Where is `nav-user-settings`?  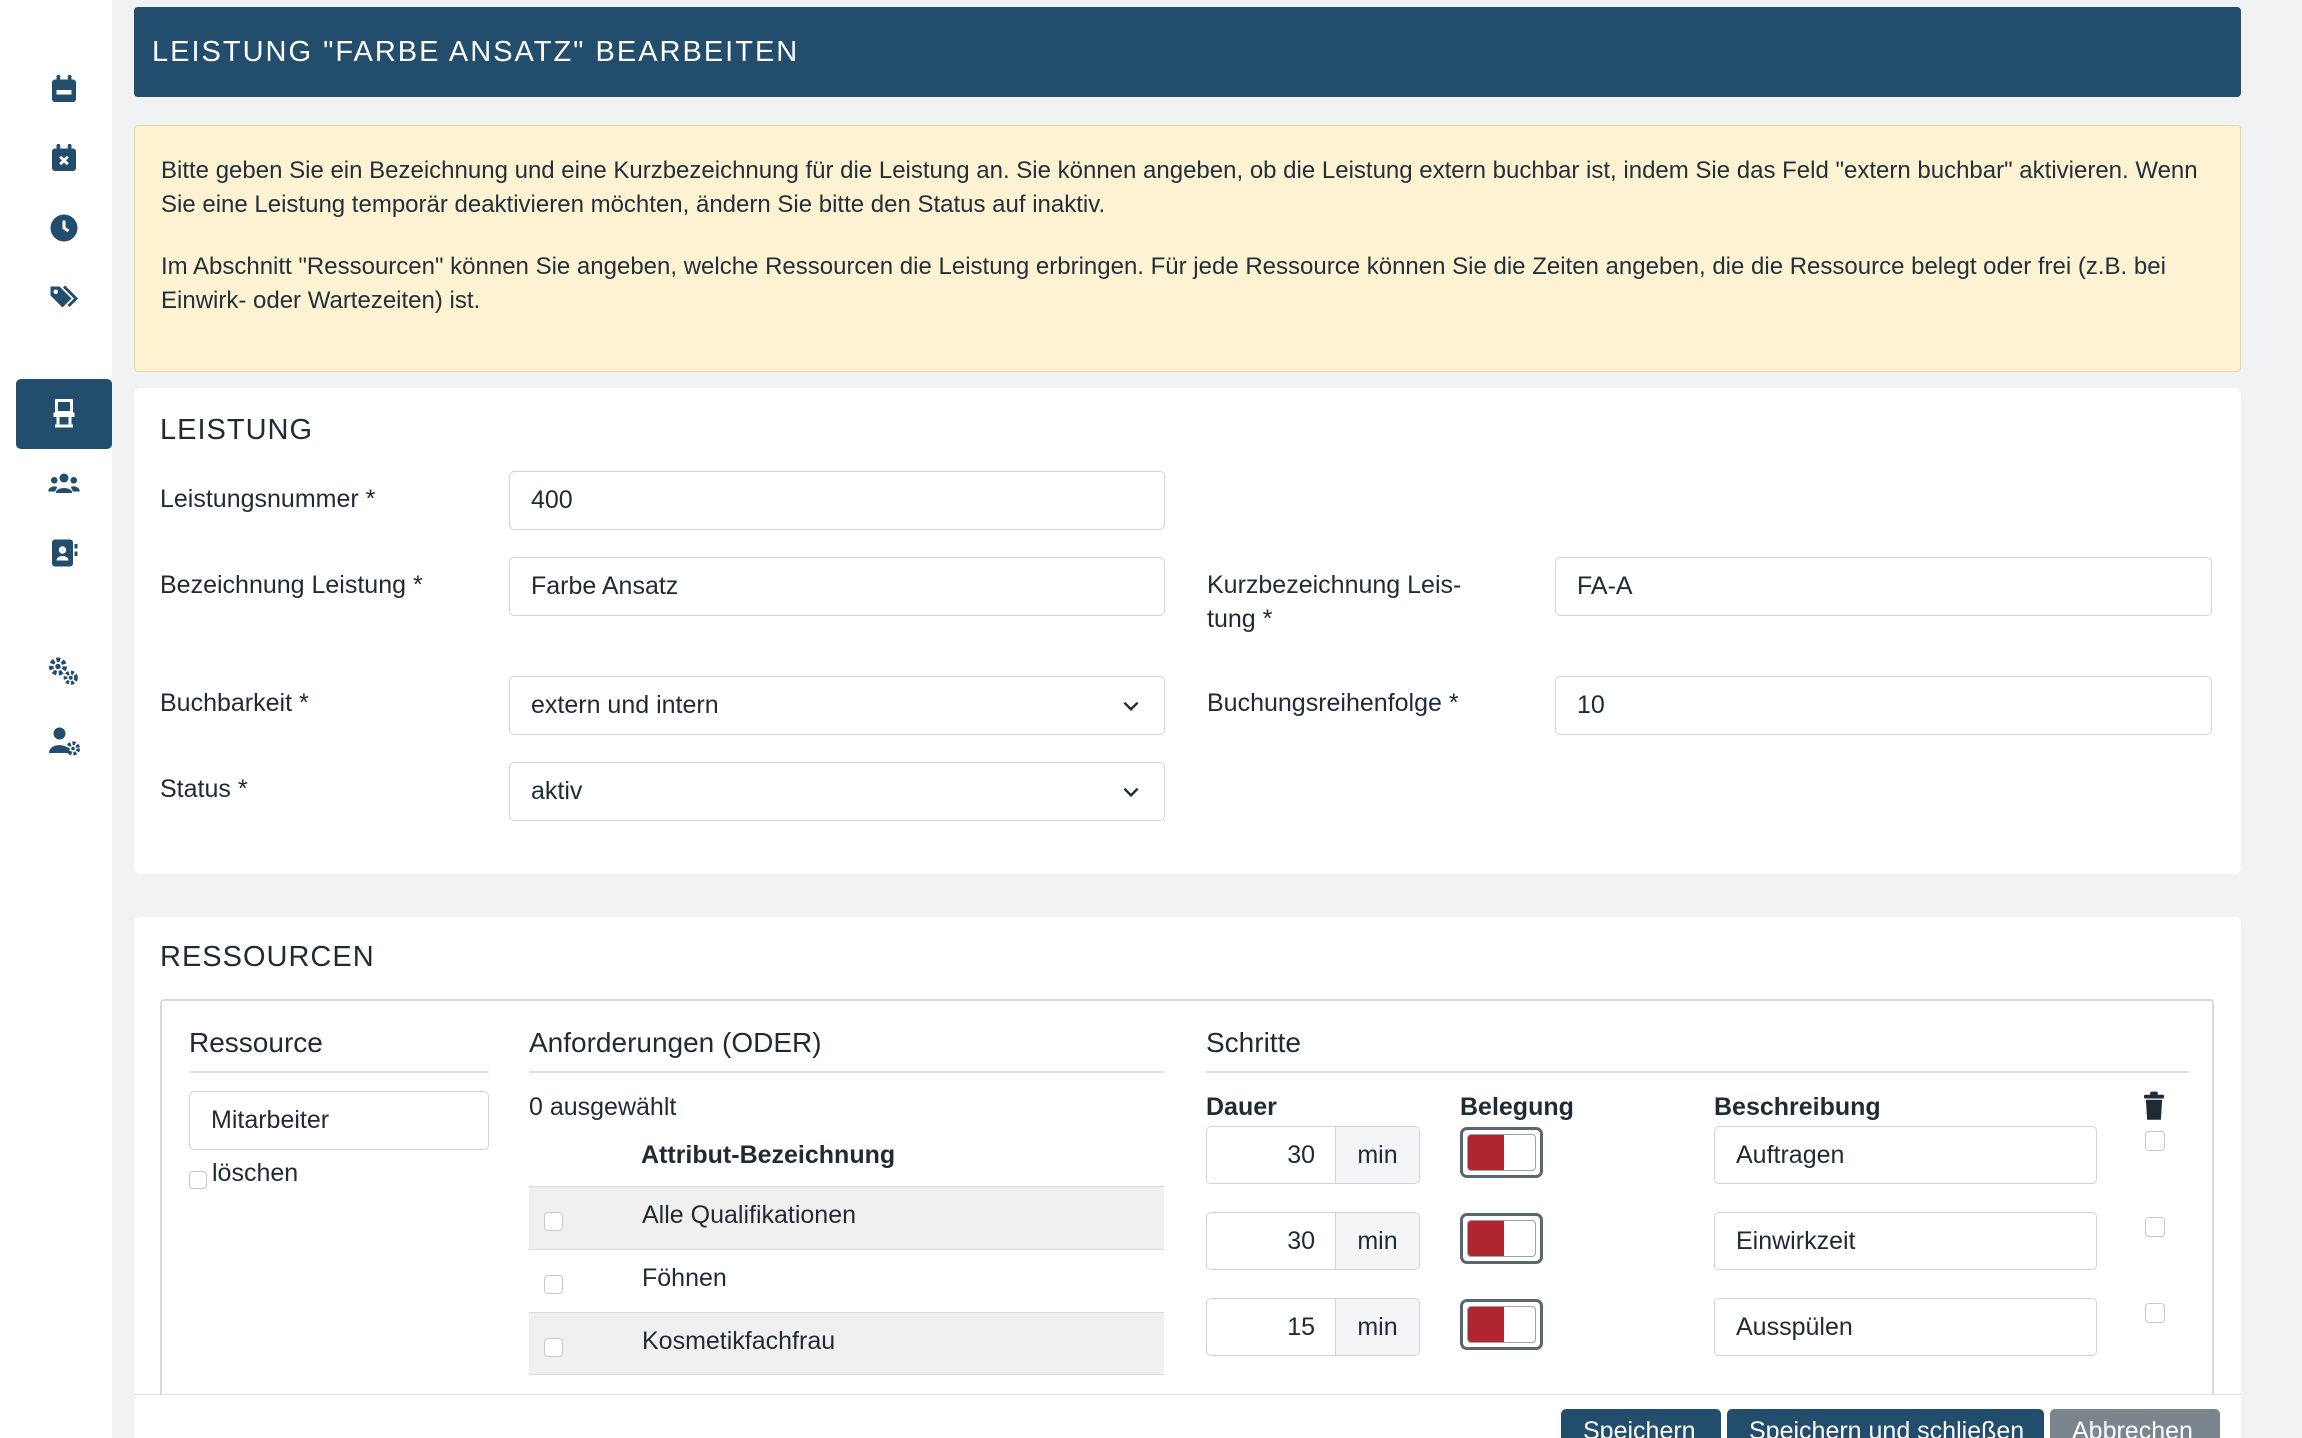
nav-user-settings is located at coordinates (64, 741).